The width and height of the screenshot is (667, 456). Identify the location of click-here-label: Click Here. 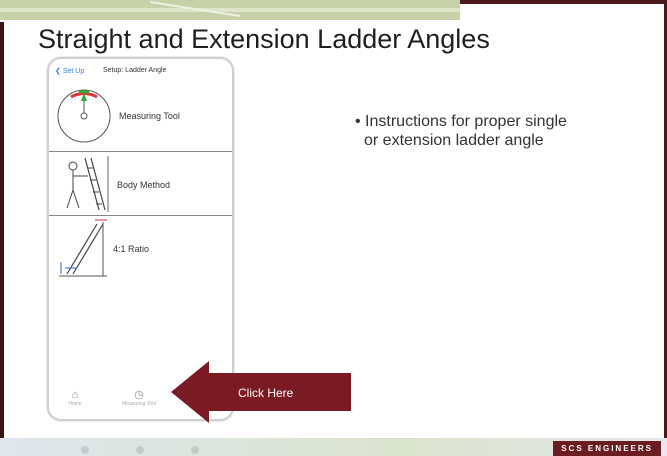
(265, 393).